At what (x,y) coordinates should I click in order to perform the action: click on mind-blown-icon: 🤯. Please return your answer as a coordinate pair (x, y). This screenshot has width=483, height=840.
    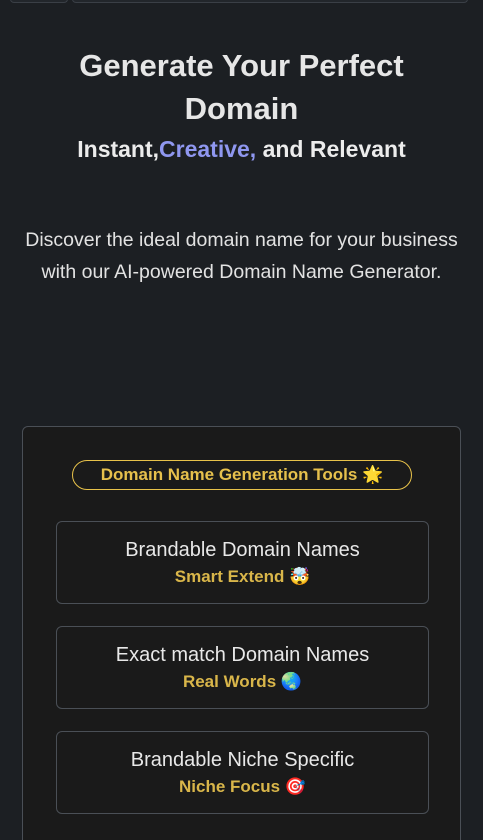
    Looking at the image, I should click on (300, 577).